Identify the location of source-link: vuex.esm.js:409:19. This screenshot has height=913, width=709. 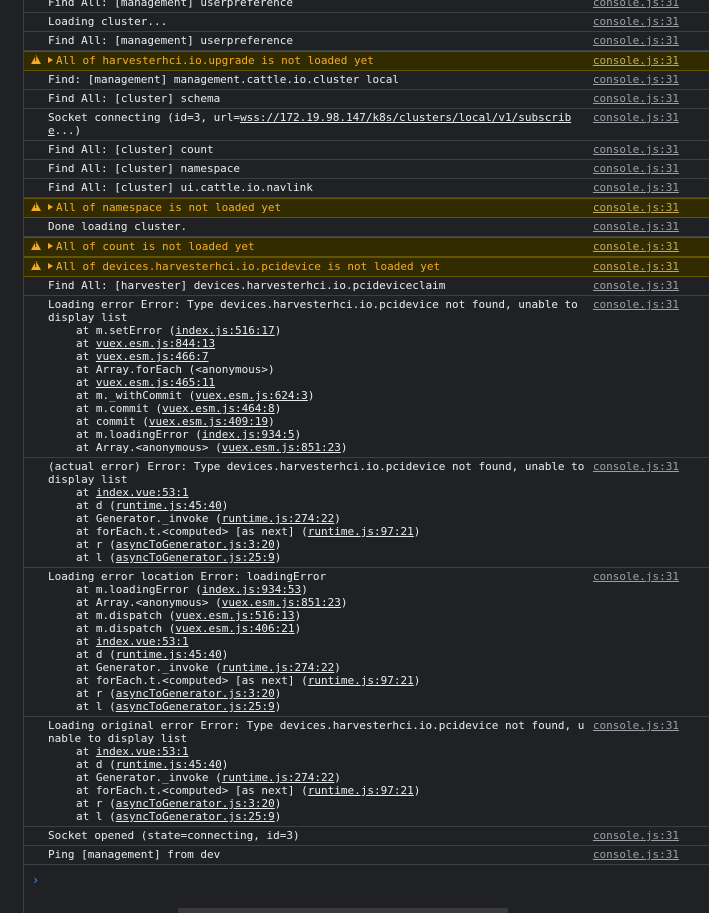
(208, 421).